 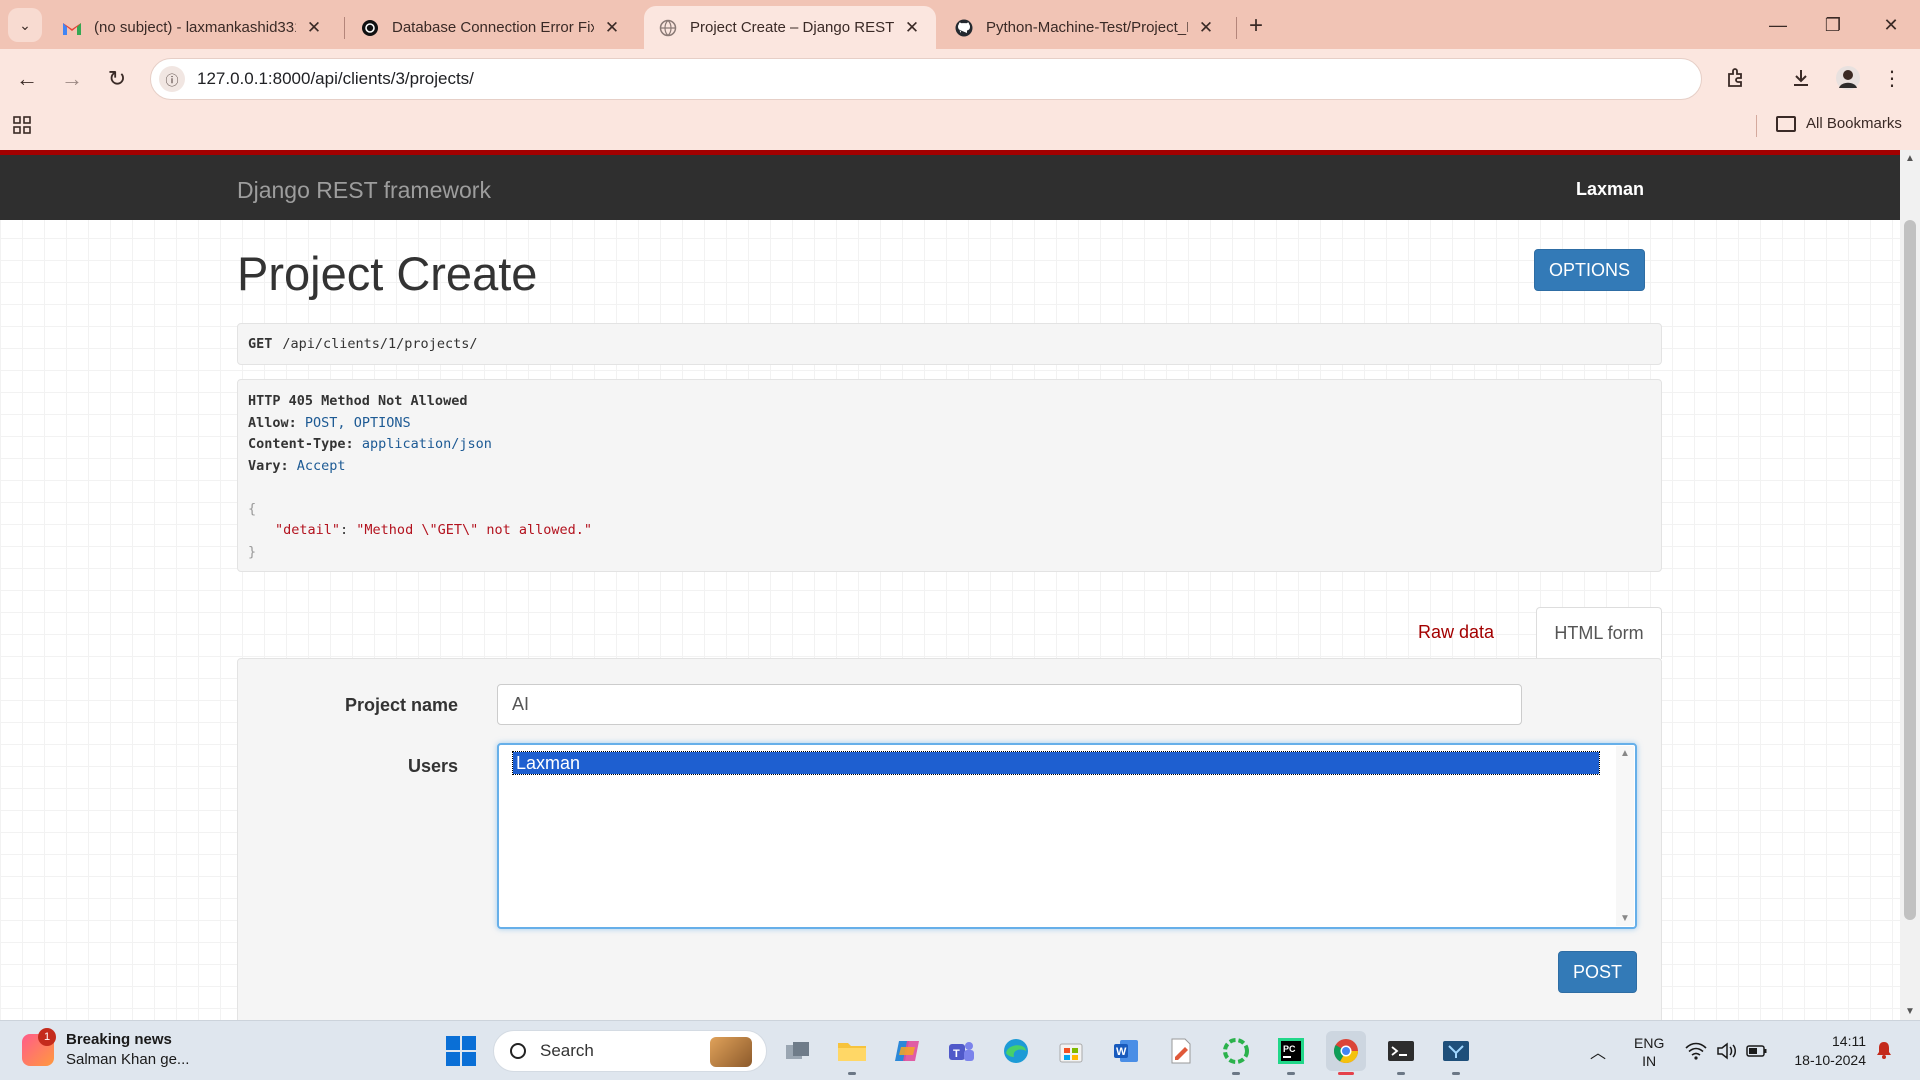 I want to click on header-value: POST, OPTIONS, so click(x=357, y=422).